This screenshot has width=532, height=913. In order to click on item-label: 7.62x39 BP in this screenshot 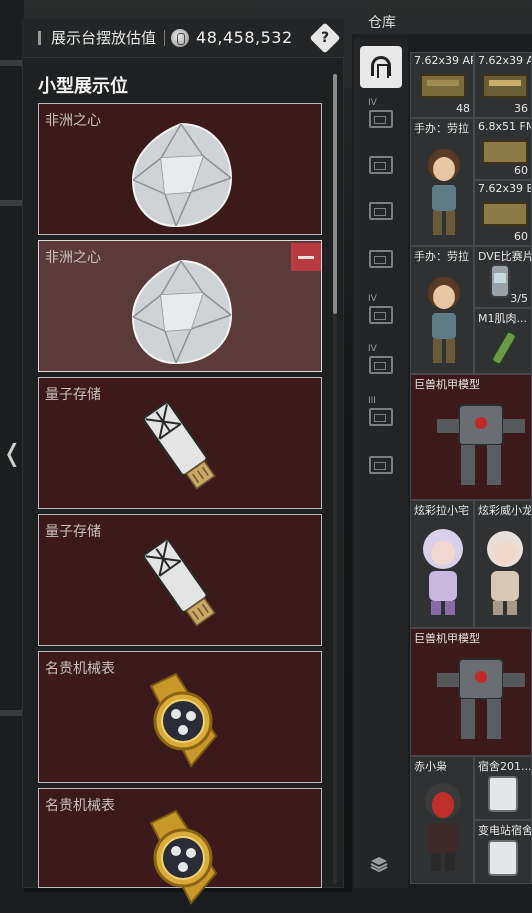, I will do `click(504, 188)`.